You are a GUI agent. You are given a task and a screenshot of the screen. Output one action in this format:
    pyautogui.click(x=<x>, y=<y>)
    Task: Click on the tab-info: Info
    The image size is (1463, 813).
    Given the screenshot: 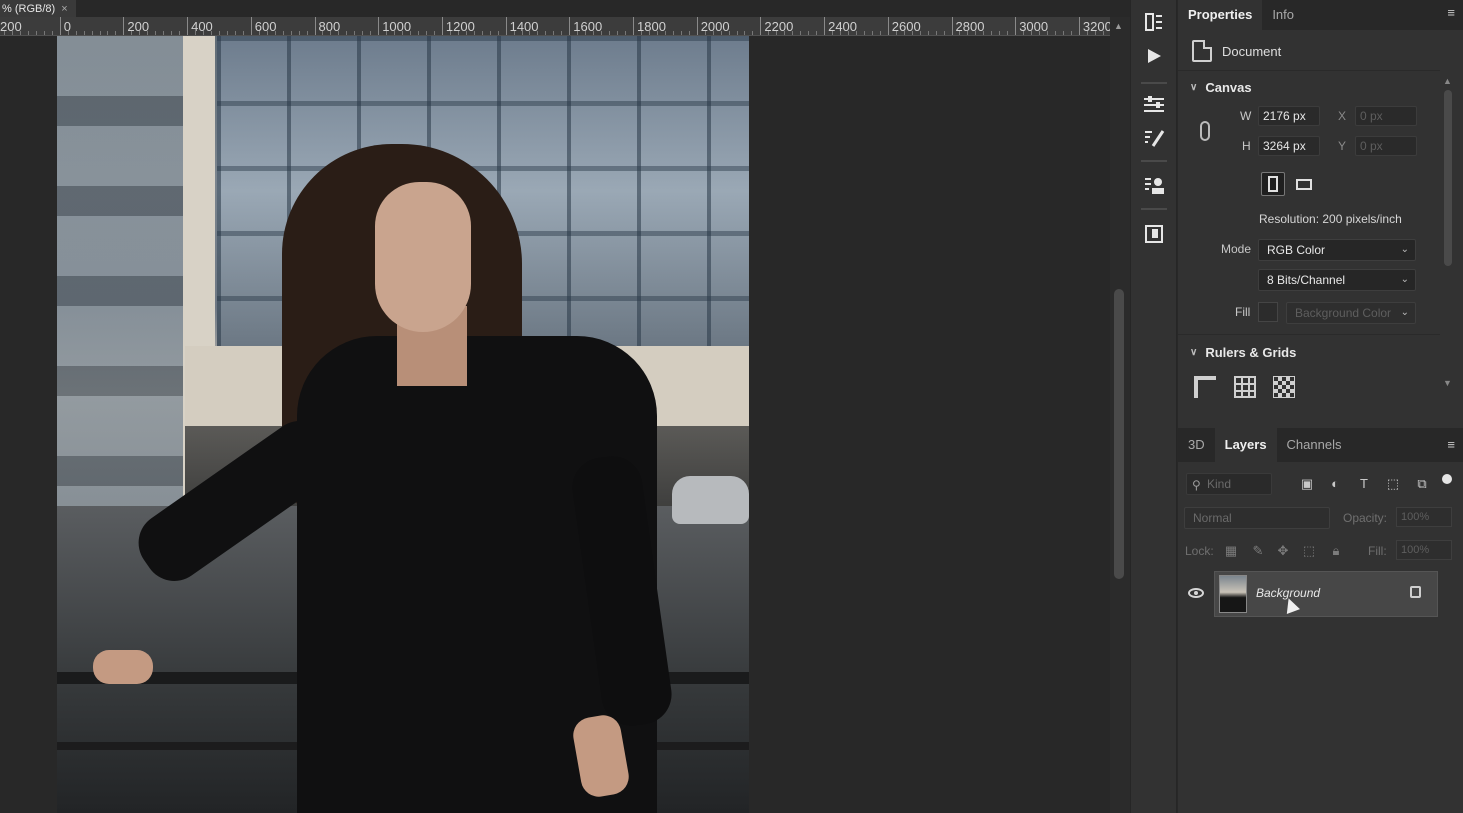 What is the action you would take?
    pyautogui.click(x=1283, y=15)
    